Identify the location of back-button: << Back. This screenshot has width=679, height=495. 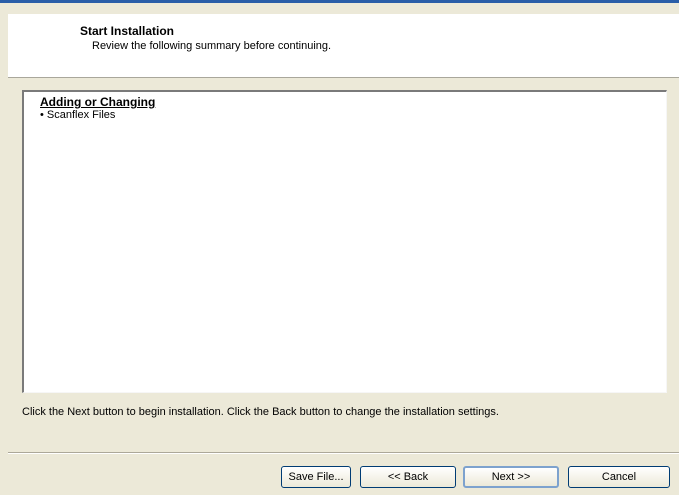
(408, 477).